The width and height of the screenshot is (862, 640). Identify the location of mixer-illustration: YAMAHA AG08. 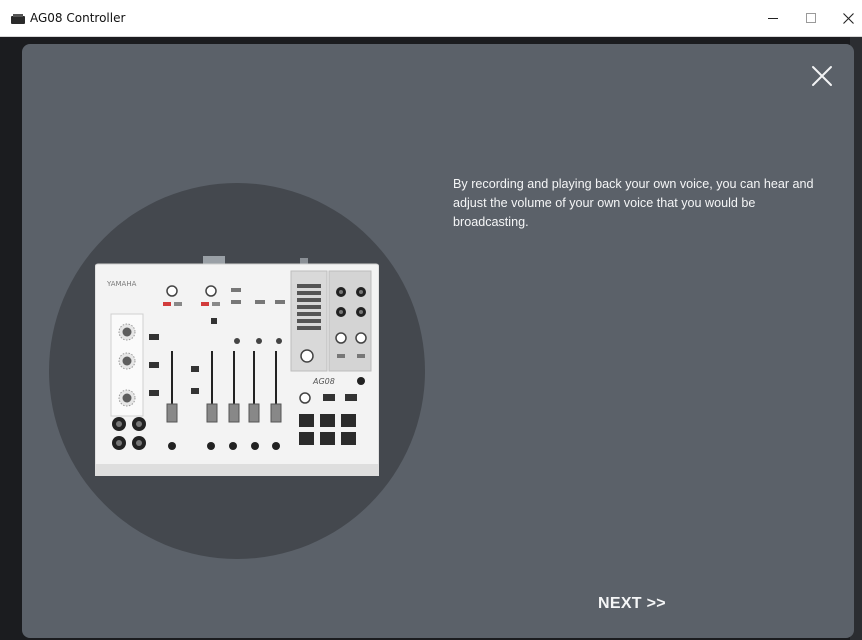
(237, 366).